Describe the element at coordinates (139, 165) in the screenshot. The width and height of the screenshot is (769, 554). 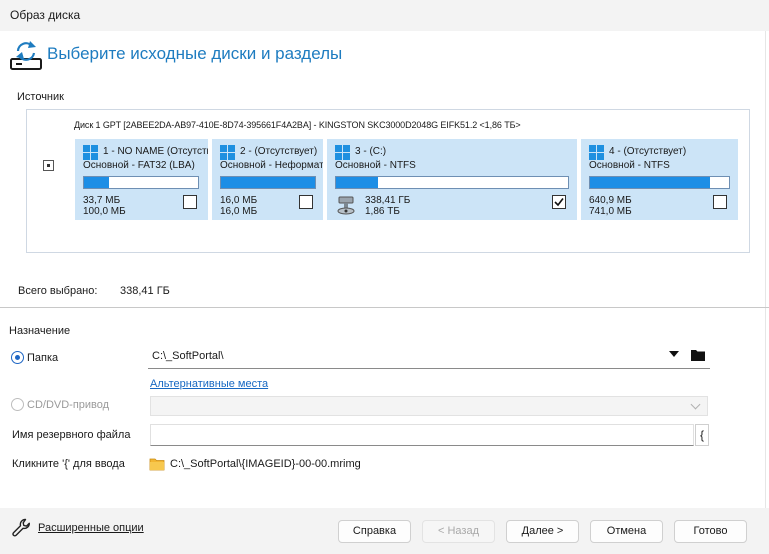
I see `partition-filesystem: Основной - FAT32 (LBA)` at that location.